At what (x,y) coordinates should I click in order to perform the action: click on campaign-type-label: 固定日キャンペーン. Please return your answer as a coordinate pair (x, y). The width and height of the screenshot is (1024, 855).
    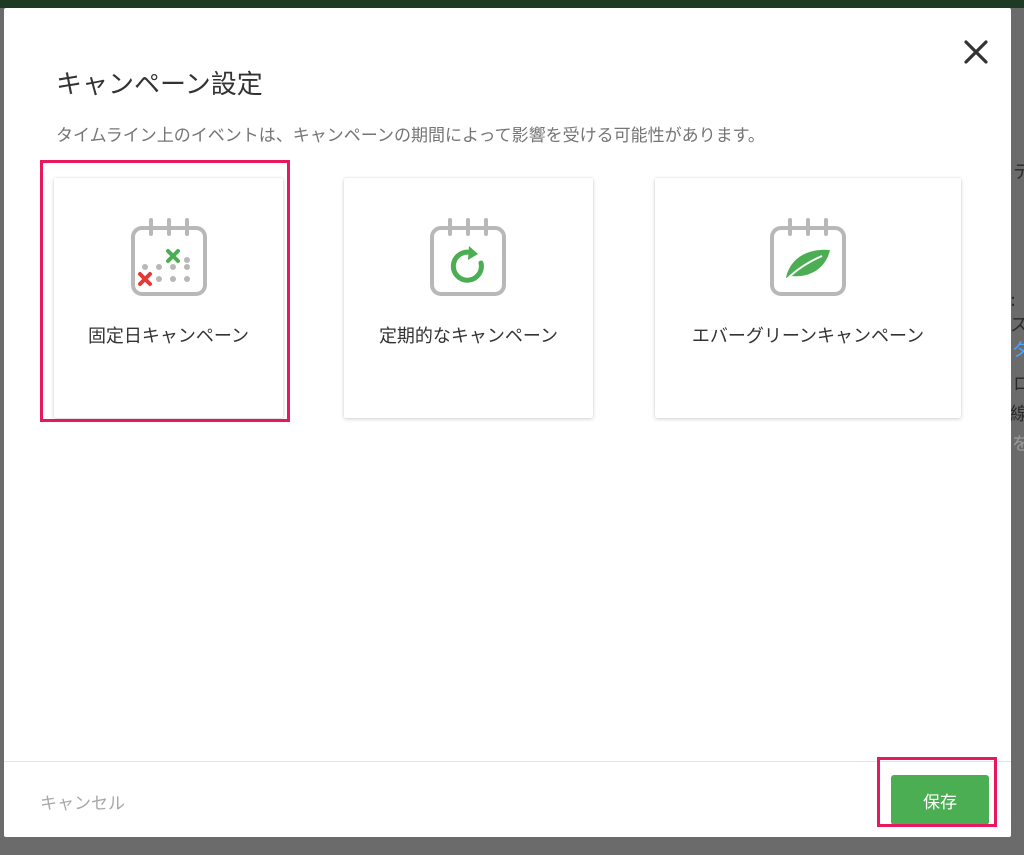
    Looking at the image, I should click on (168, 336).